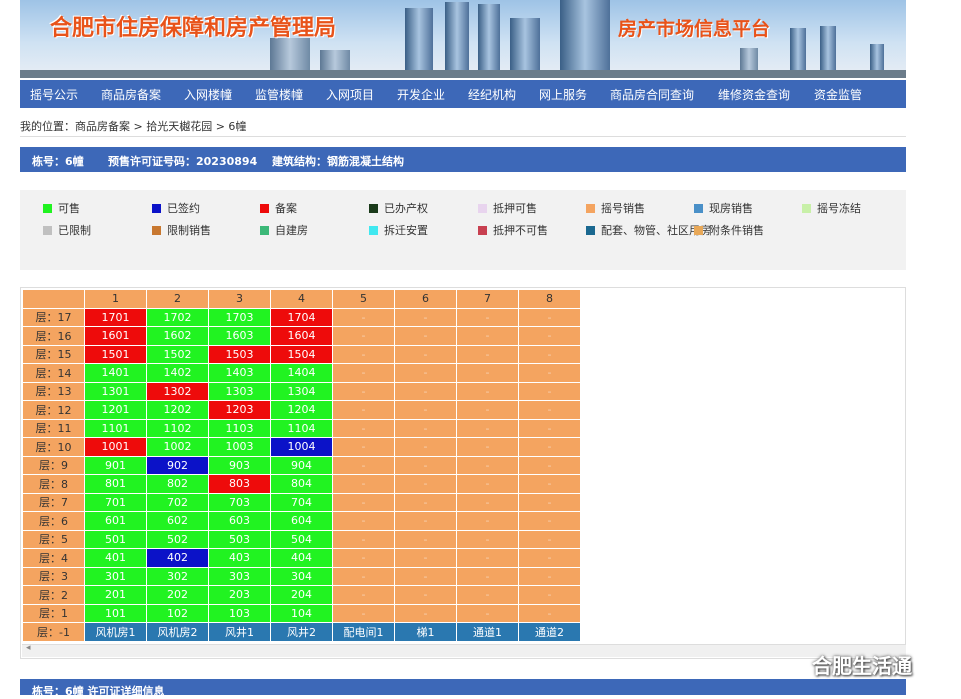 The height and width of the screenshot is (699, 961). I want to click on unit-cell: 604, so click(301, 521).